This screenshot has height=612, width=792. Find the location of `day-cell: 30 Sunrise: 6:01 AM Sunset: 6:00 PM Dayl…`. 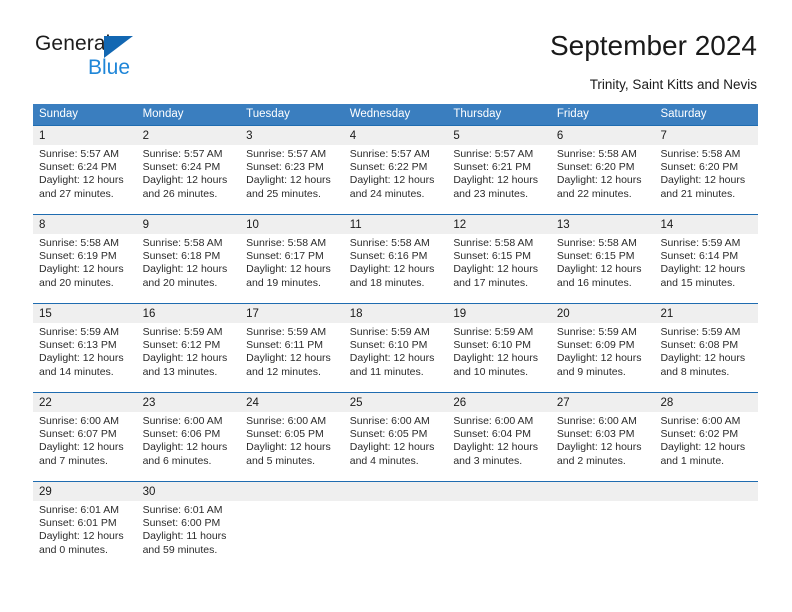

day-cell: 30 Sunrise: 6:01 AM Sunset: 6:00 PM Dayl… is located at coordinates (188, 526).